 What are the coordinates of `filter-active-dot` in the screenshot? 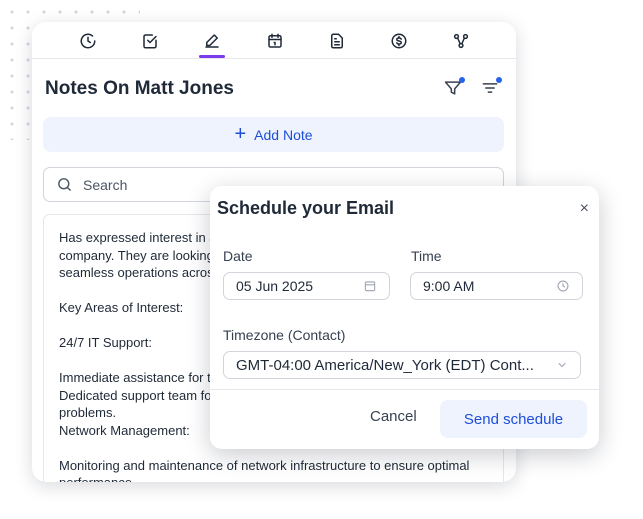 It's located at (462, 80).